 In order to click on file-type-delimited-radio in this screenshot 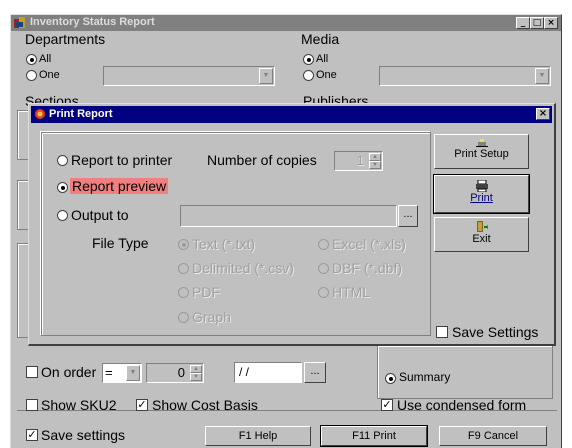, I will do `click(183, 268)`.